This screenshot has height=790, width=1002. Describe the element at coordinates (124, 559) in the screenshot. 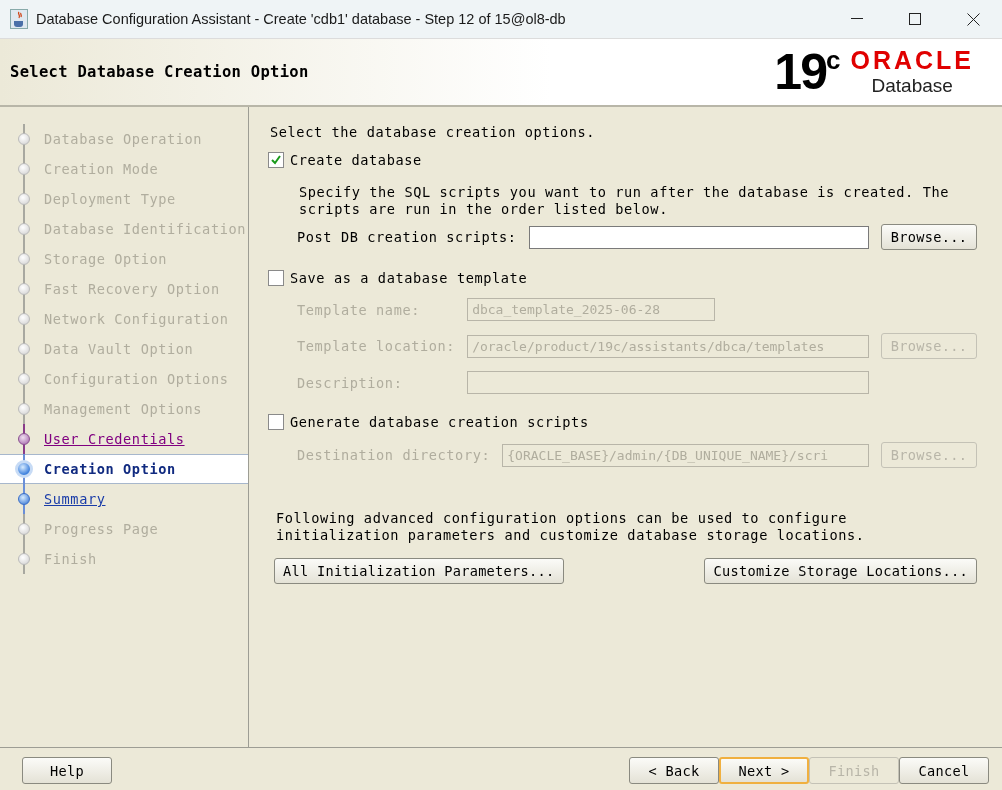

I see `step-item: Finish` at that location.